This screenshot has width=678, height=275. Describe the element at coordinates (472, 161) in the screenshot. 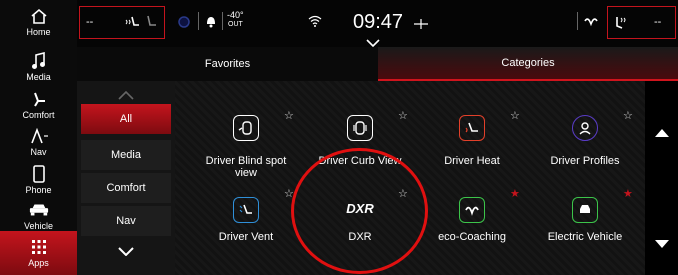

I see `app-title: Driver Heat` at that location.